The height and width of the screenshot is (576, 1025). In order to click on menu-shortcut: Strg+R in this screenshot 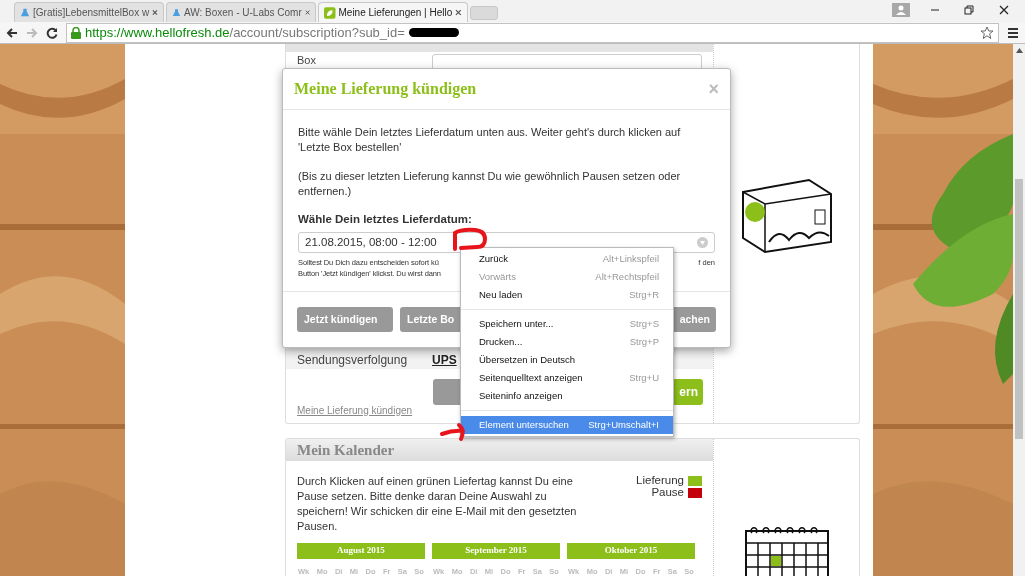, I will do `click(644, 294)`.